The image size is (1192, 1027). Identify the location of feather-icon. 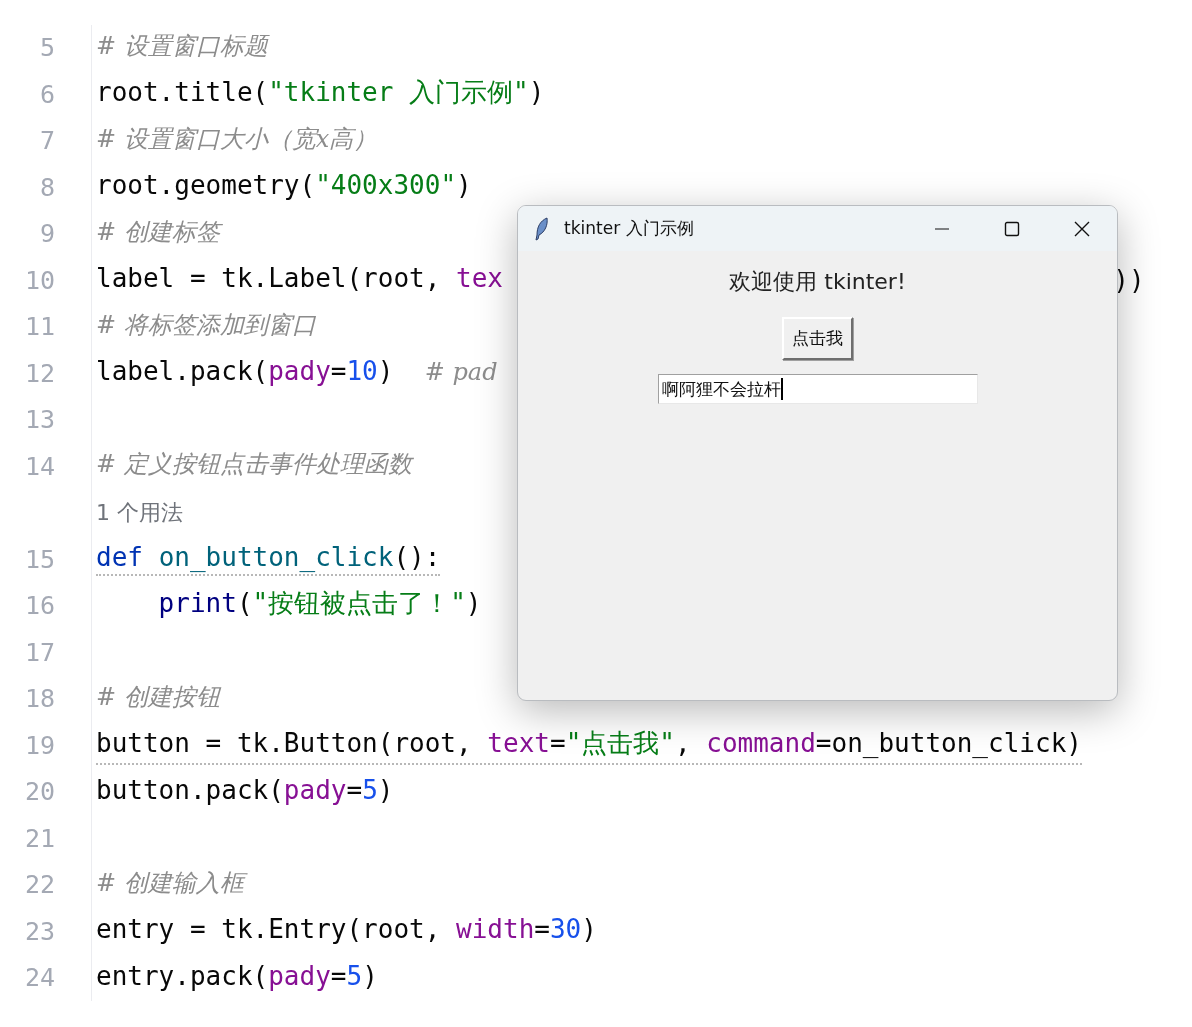
(542, 228).